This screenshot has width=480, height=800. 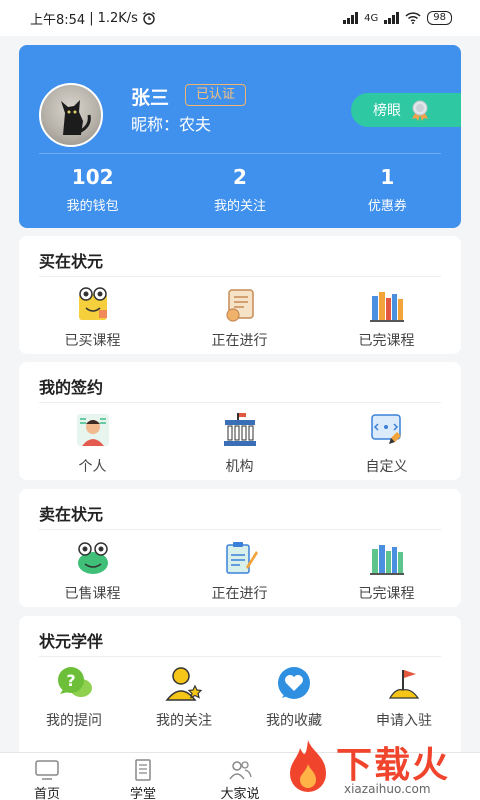 I want to click on people-icon, so click(x=240, y=770).